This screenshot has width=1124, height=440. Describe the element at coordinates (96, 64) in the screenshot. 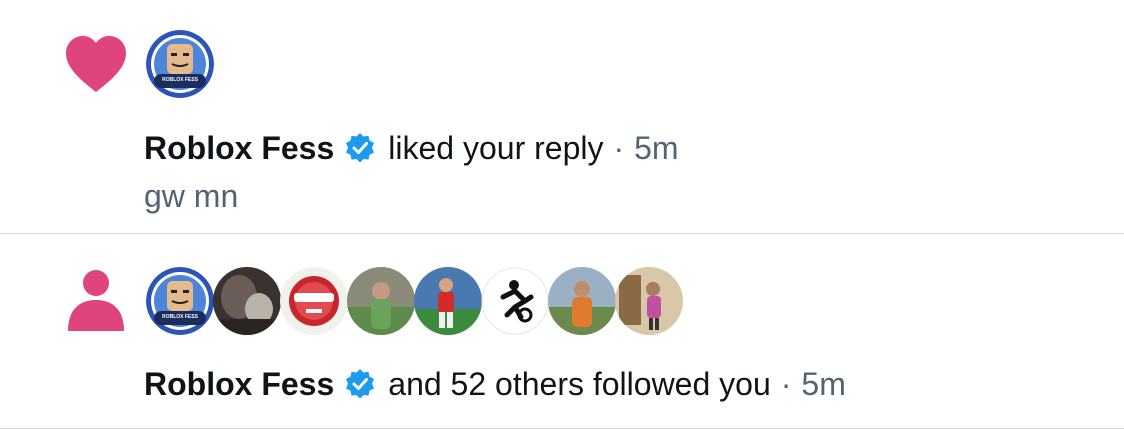

I see `heart-icon` at that location.